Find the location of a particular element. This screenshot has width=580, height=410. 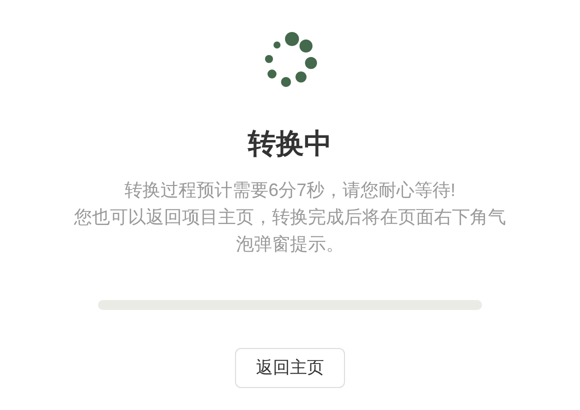

status-title: 转换中 is located at coordinates (290, 144).